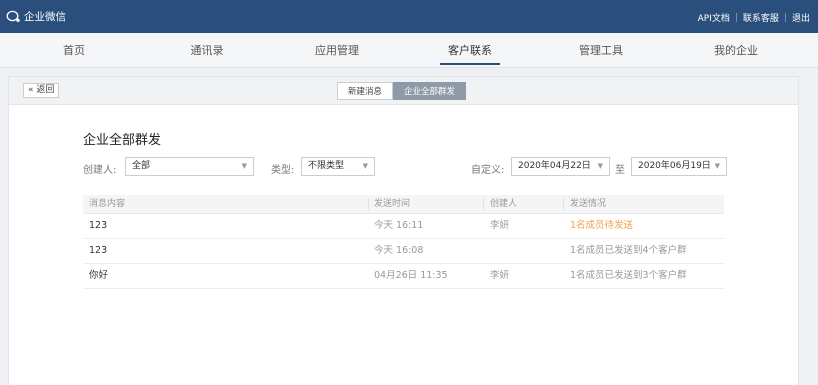  Describe the element at coordinates (714, 17) in the screenshot. I see `api-docs-link: API文档` at that location.